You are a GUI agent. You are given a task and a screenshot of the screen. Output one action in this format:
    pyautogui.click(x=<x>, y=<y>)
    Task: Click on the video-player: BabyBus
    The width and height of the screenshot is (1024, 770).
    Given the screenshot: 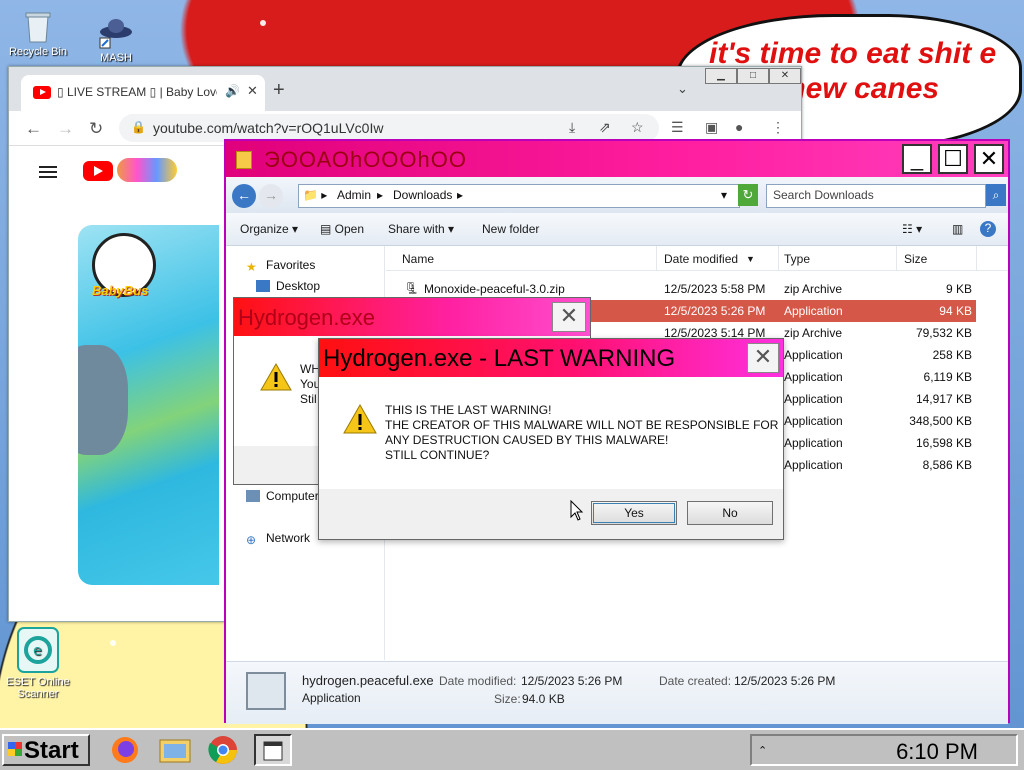 What is the action you would take?
    pyautogui.click(x=148, y=405)
    